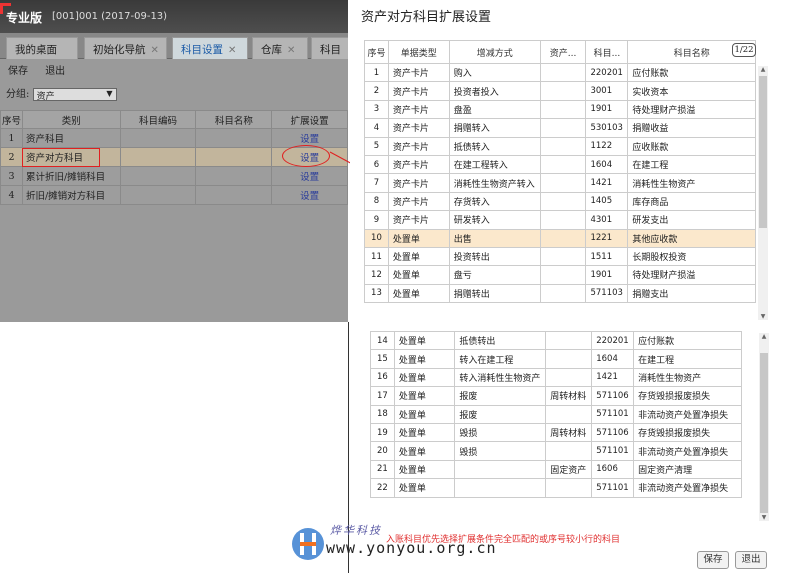 The width and height of the screenshot is (800, 573). Describe the element at coordinates (607, 128) in the screenshot. I see `row-account-code: 530103` at that location.